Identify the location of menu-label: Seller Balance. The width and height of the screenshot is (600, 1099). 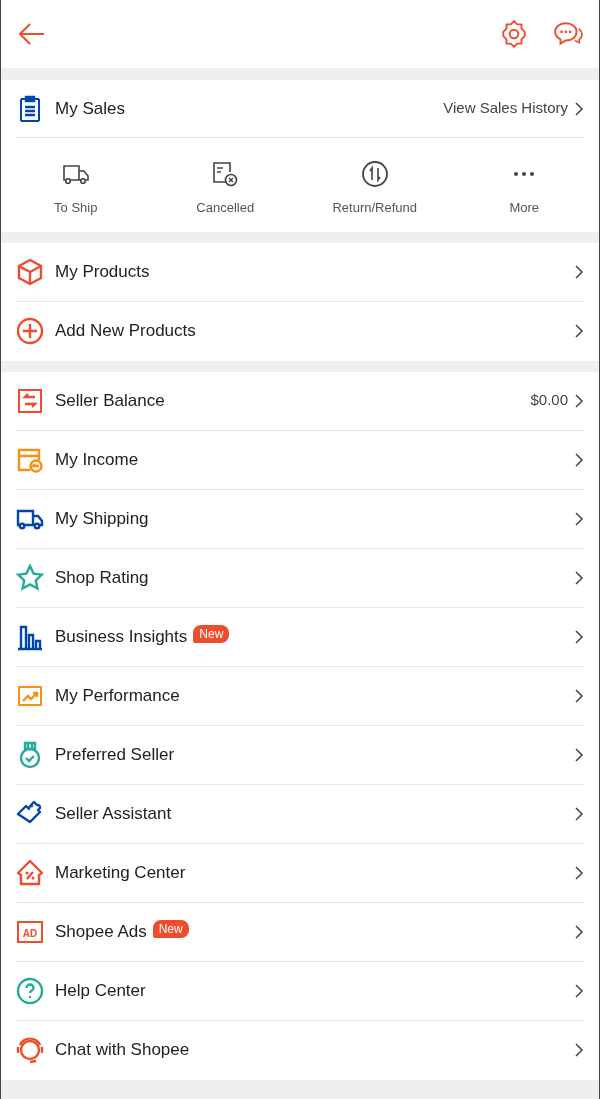
(110, 400).